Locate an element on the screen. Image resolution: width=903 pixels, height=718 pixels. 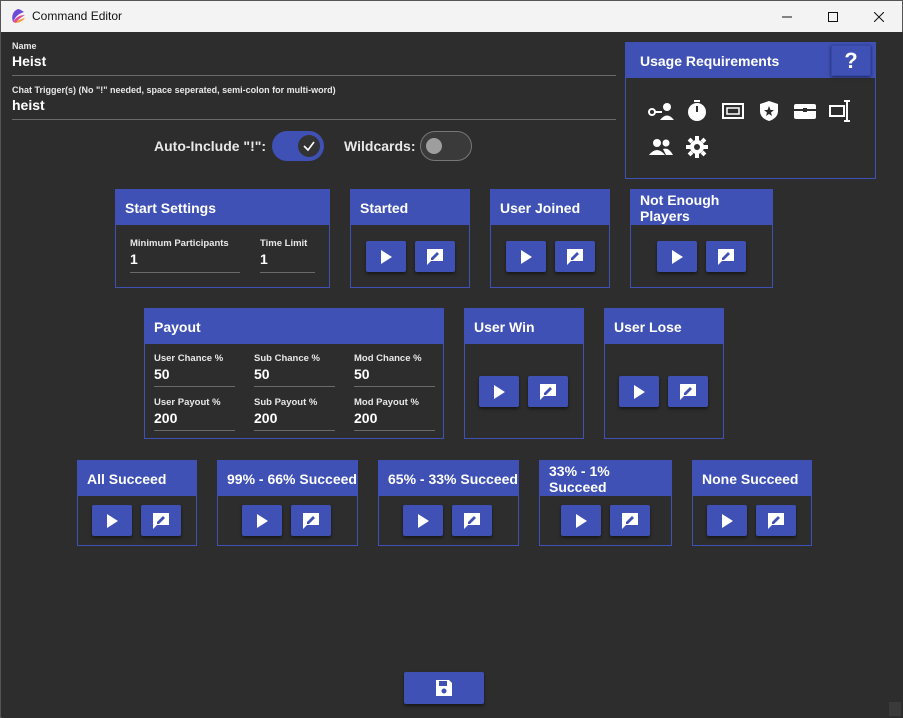
minimize-icon is located at coordinates (787, 16).